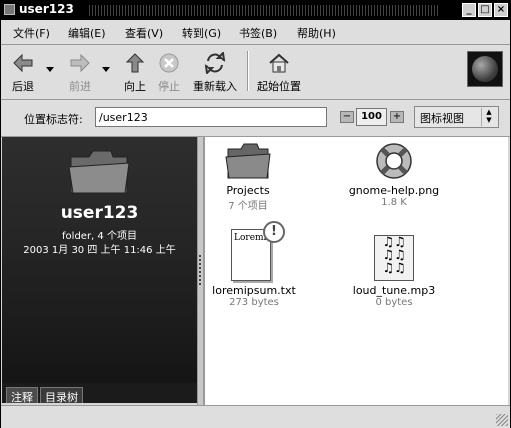  I want to click on zoom-level: 100, so click(371, 117).